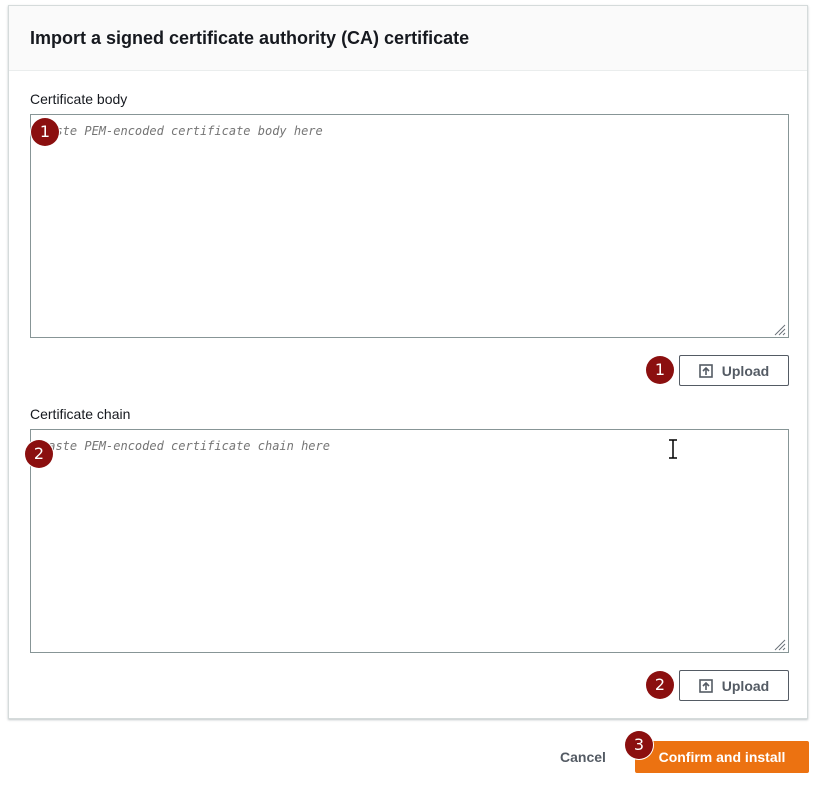  I want to click on step-marker-chain-upload: 2, so click(660, 685).